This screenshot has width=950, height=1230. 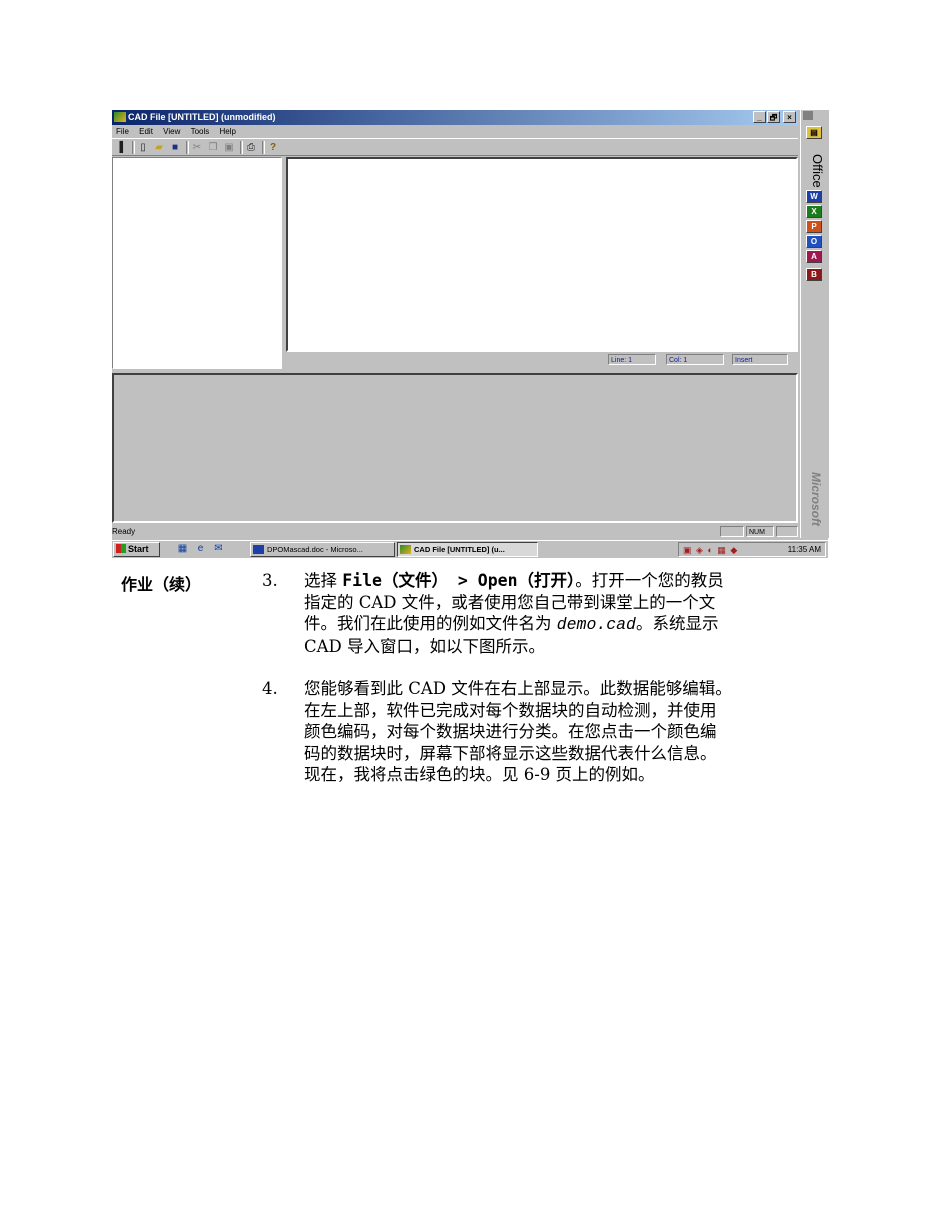 What do you see at coordinates (510, 732) in the screenshot?
I see `step-line: 颜色编码，对每个数据块进行分类。在您点击一个颜色编` at bounding box center [510, 732].